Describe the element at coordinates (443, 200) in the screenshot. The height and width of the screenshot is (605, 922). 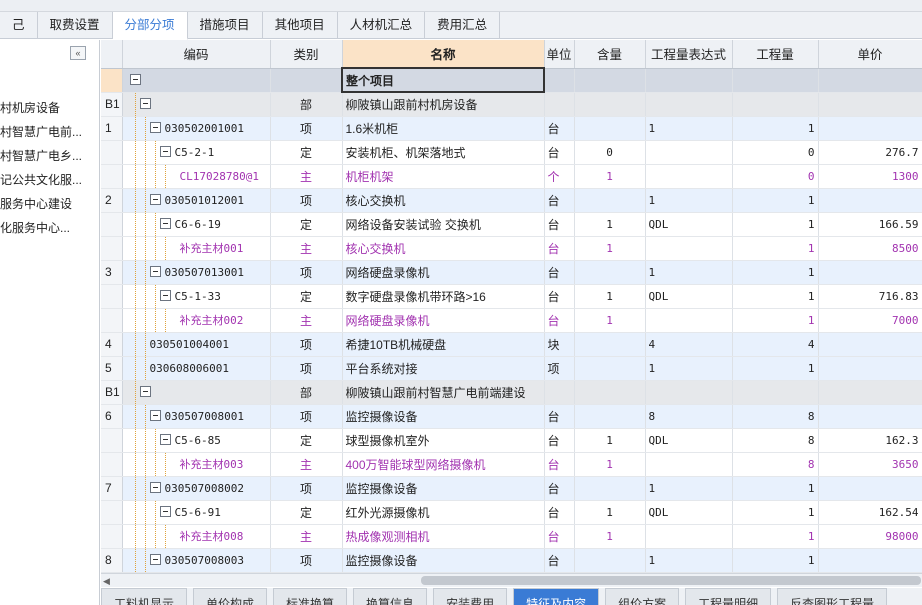
I see `name-cell: 核心交换机` at that location.